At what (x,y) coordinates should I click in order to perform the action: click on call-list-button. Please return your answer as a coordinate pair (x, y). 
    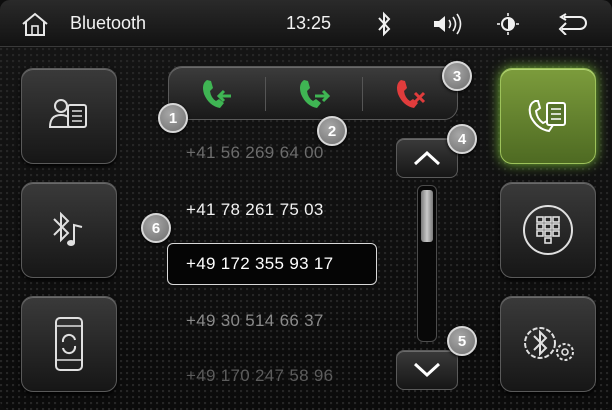
    Looking at the image, I should click on (548, 116).